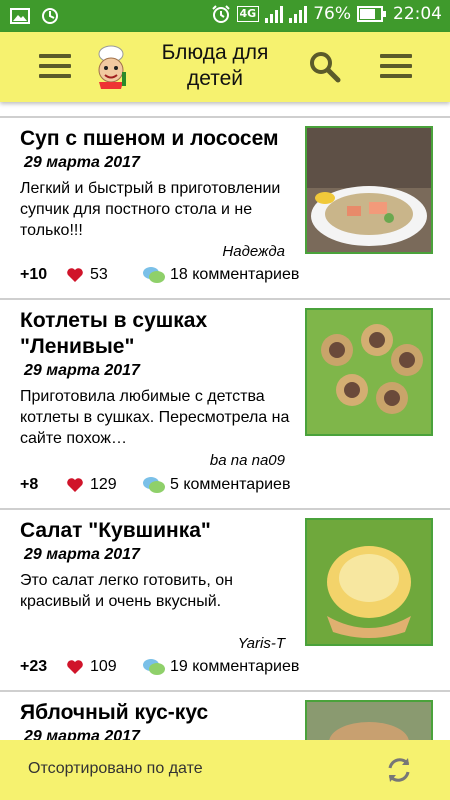  I want to click on recipe-stats: +10 53 18 комментариев, so click(159, 275).